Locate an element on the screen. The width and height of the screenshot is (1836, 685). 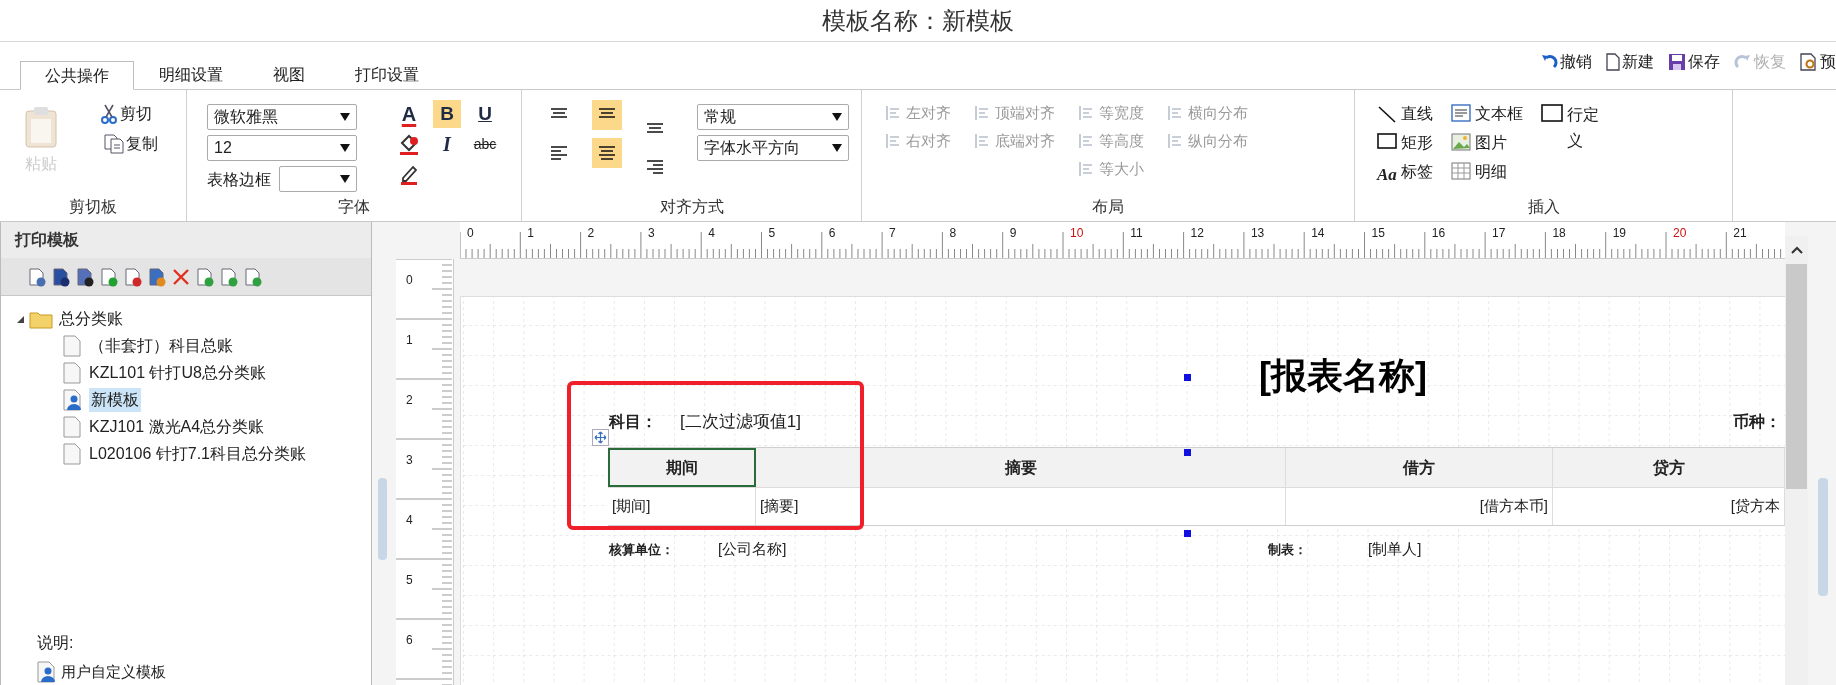
field-cell: [期间] is located at coordinates (682, 506).